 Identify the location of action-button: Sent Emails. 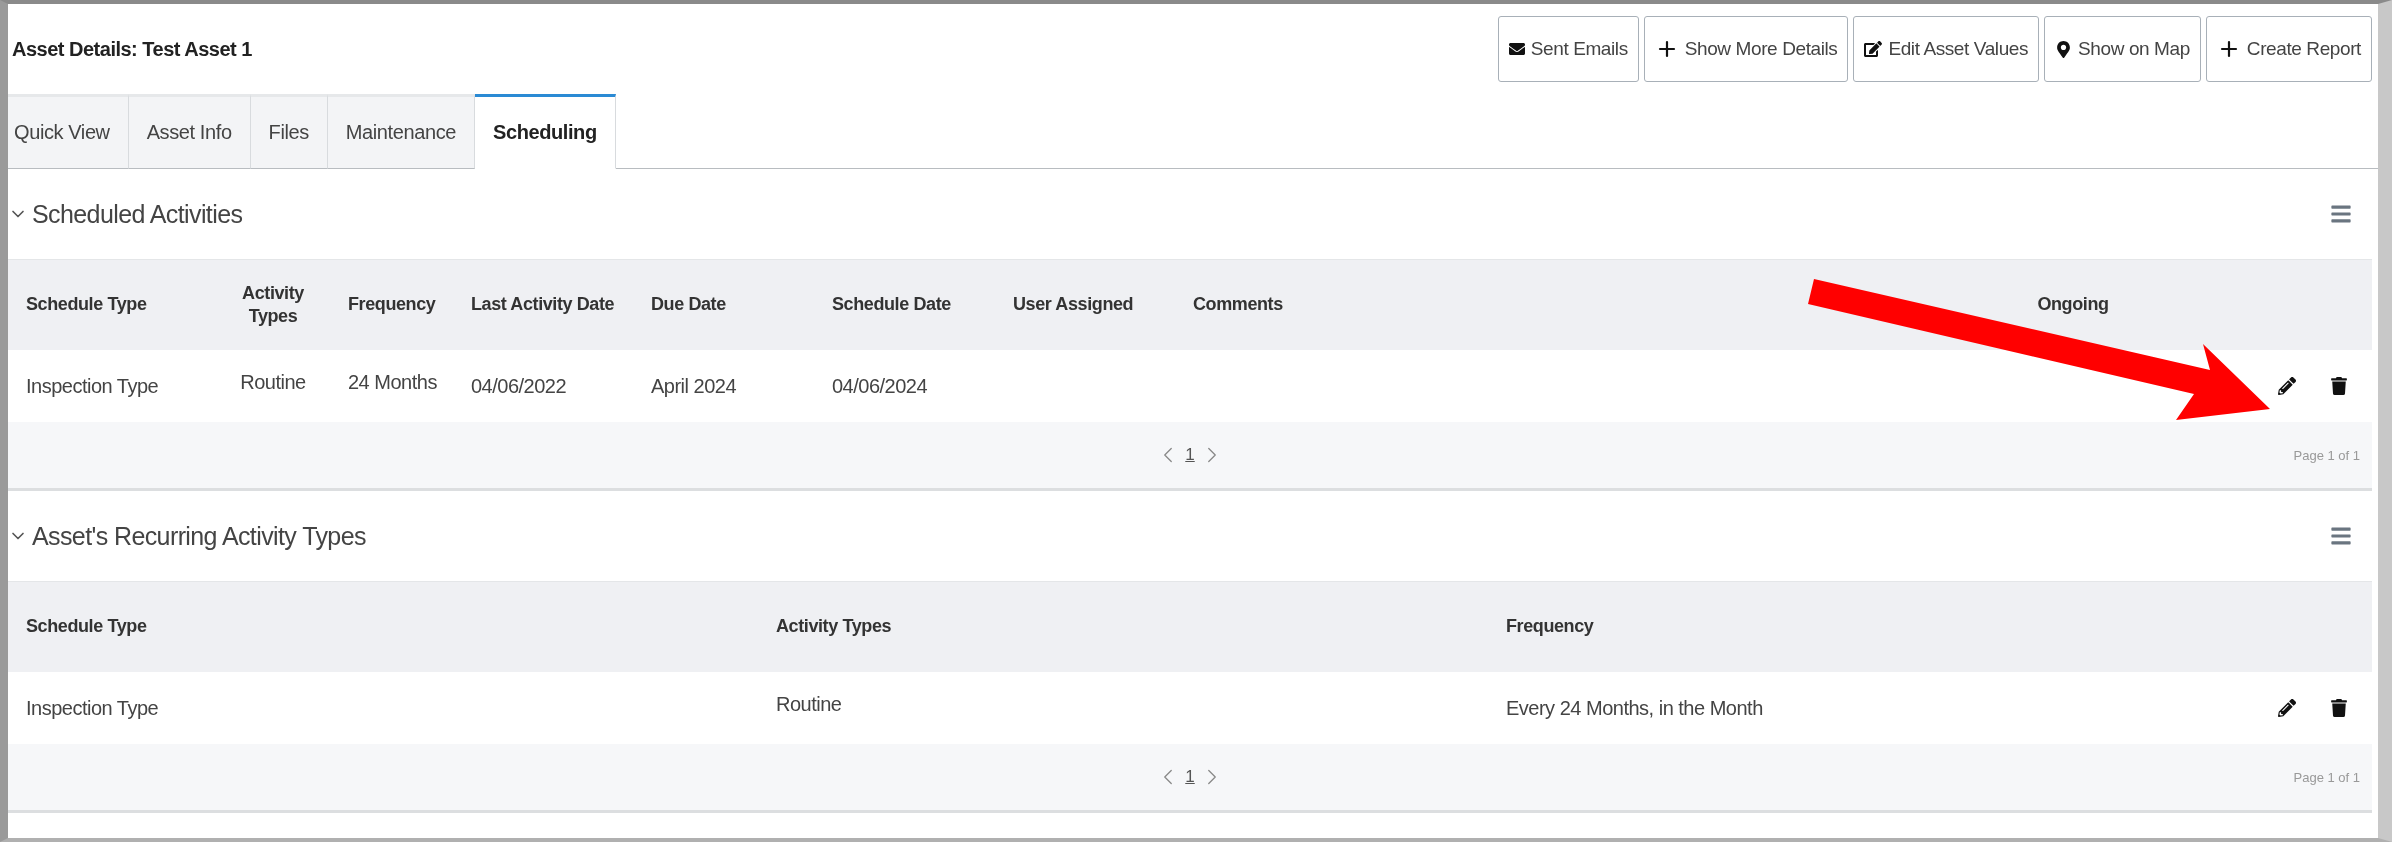
(1568, 49).